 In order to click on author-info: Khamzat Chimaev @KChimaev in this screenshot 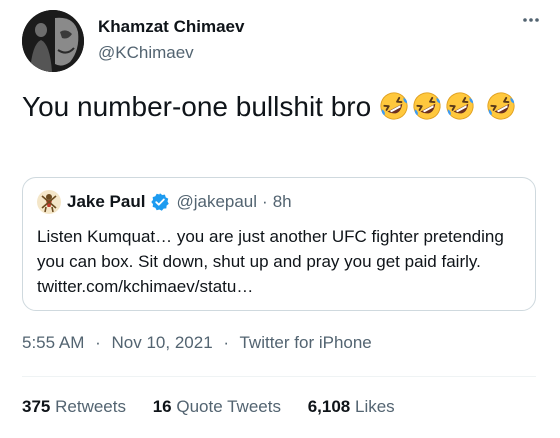, I will do `click(171, 40)`.